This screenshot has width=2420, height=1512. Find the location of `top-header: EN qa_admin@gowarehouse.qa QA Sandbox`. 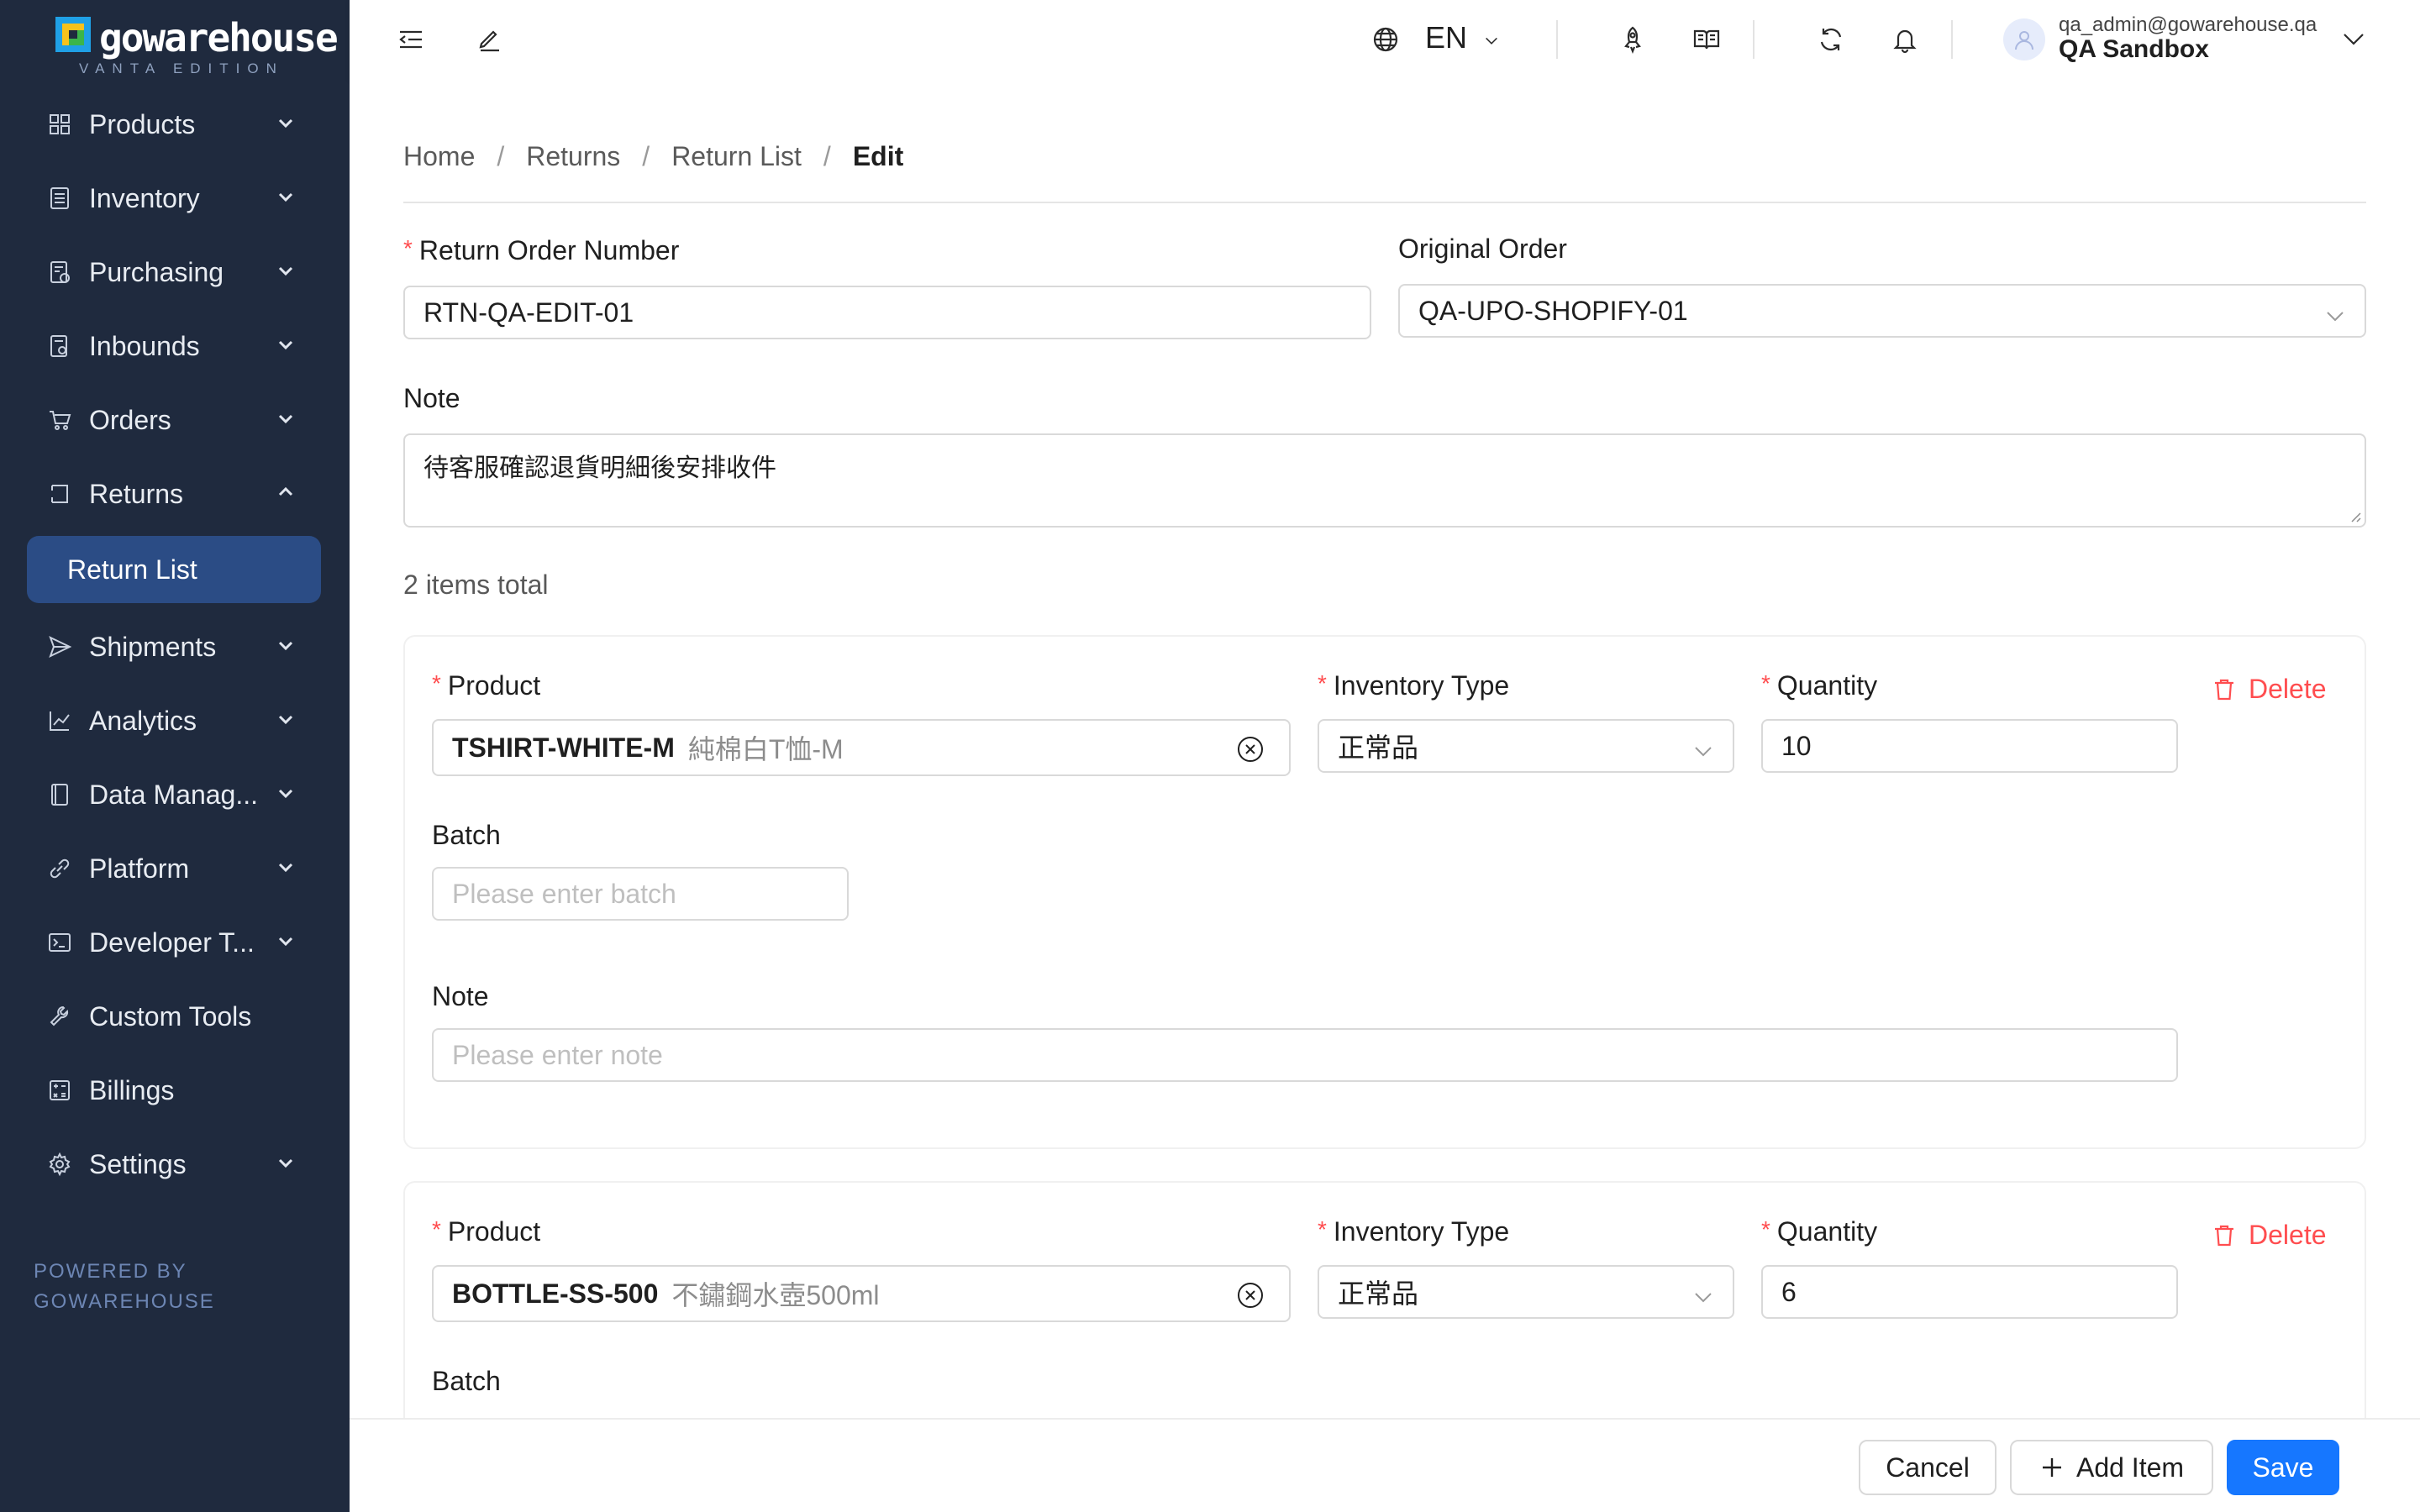

top-header: EN qa_admin@gowarehouse.qa QA Sandbox is located at coordinates (1385, 39).